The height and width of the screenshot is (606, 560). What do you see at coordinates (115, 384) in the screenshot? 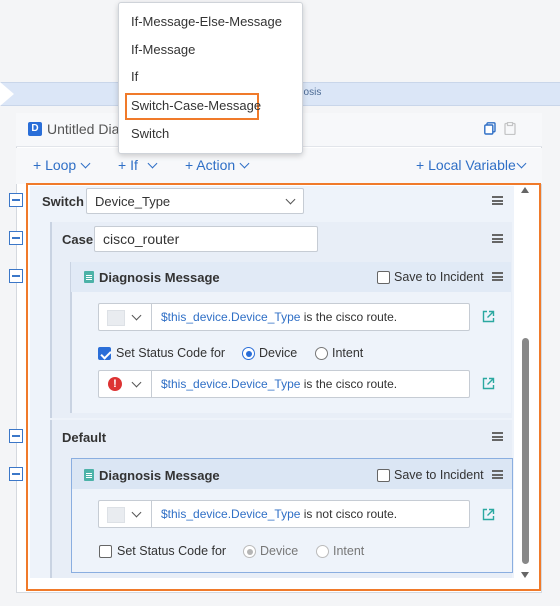
I see `error-icon: !` at bounding box center [115, 384].